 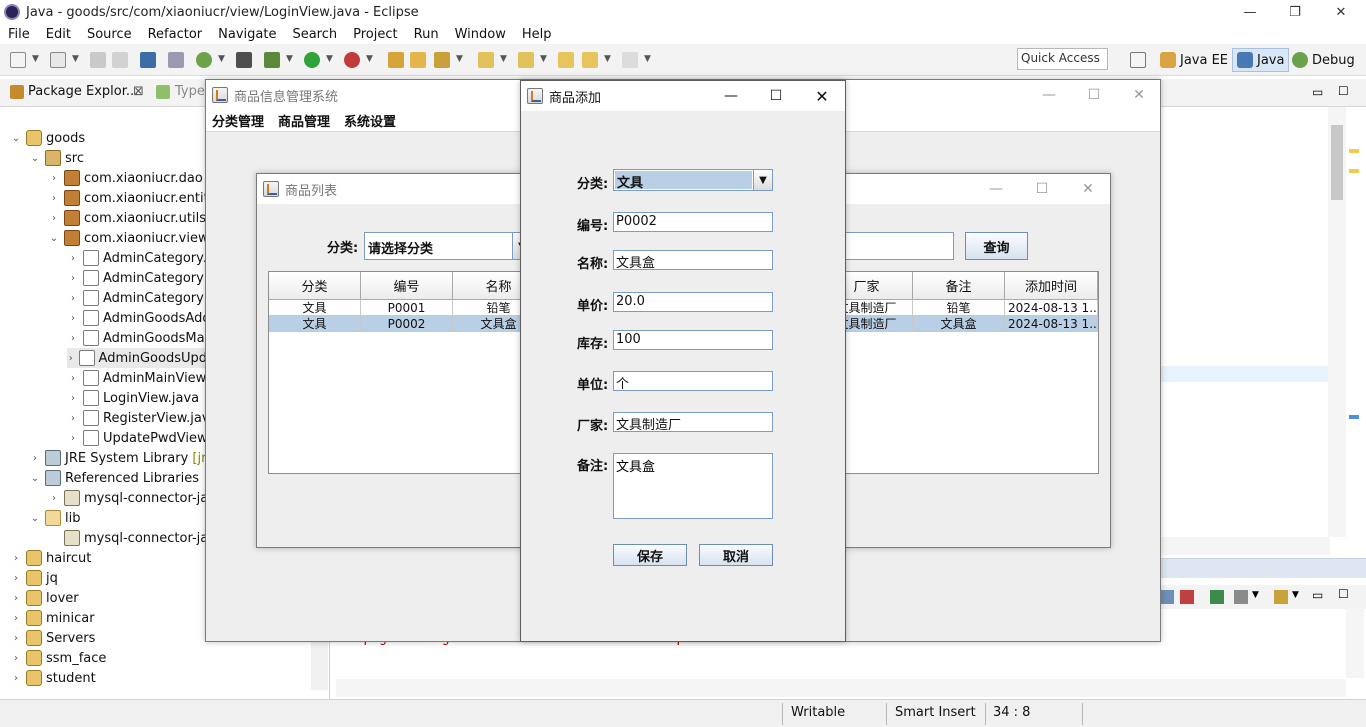 What do you see at coordinates (1337, 322) in the screenshot?
I see `editor-vertical-scrollbar` at bounding box center [1337, 322].